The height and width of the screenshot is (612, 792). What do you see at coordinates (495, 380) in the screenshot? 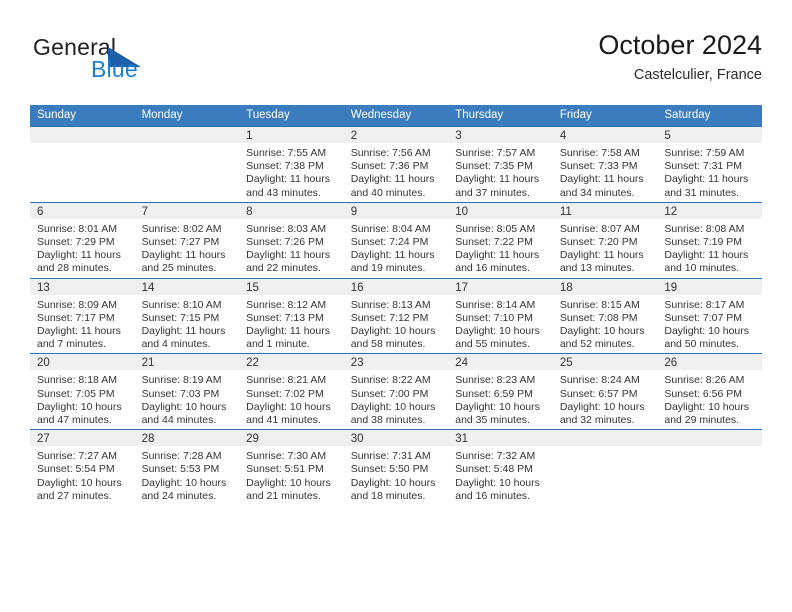
I see `sunrise-time: Sunrise: 8:23 AM` at bounding box center [495, 380].